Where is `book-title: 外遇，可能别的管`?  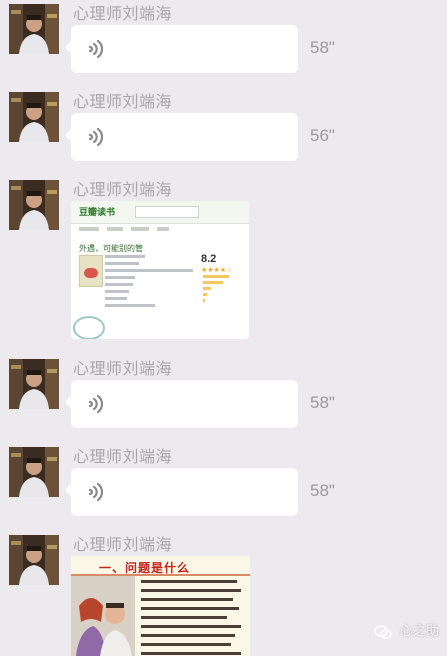
book-title: 外遇，可能别的管 is located at coordinates (111, 248).